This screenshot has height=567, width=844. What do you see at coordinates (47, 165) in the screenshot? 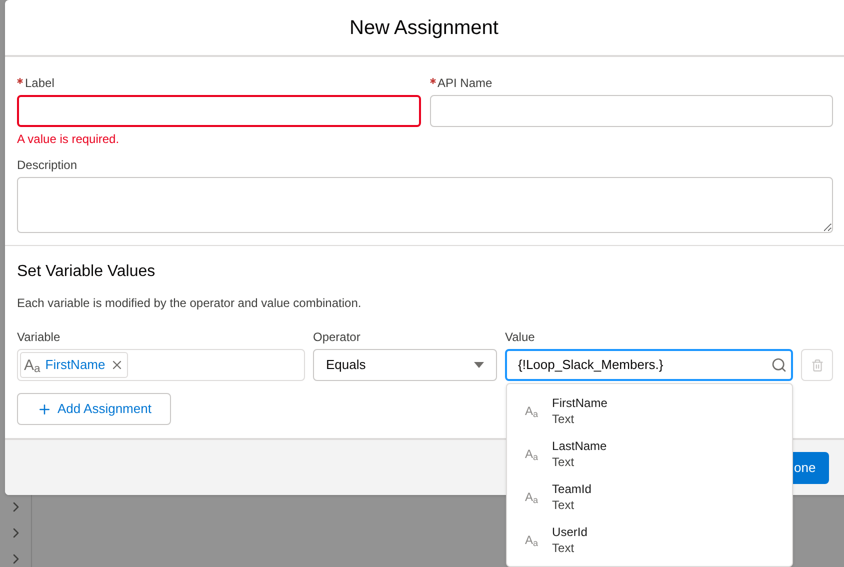
I see `field-label: Description` at bounding box center [47, 165].